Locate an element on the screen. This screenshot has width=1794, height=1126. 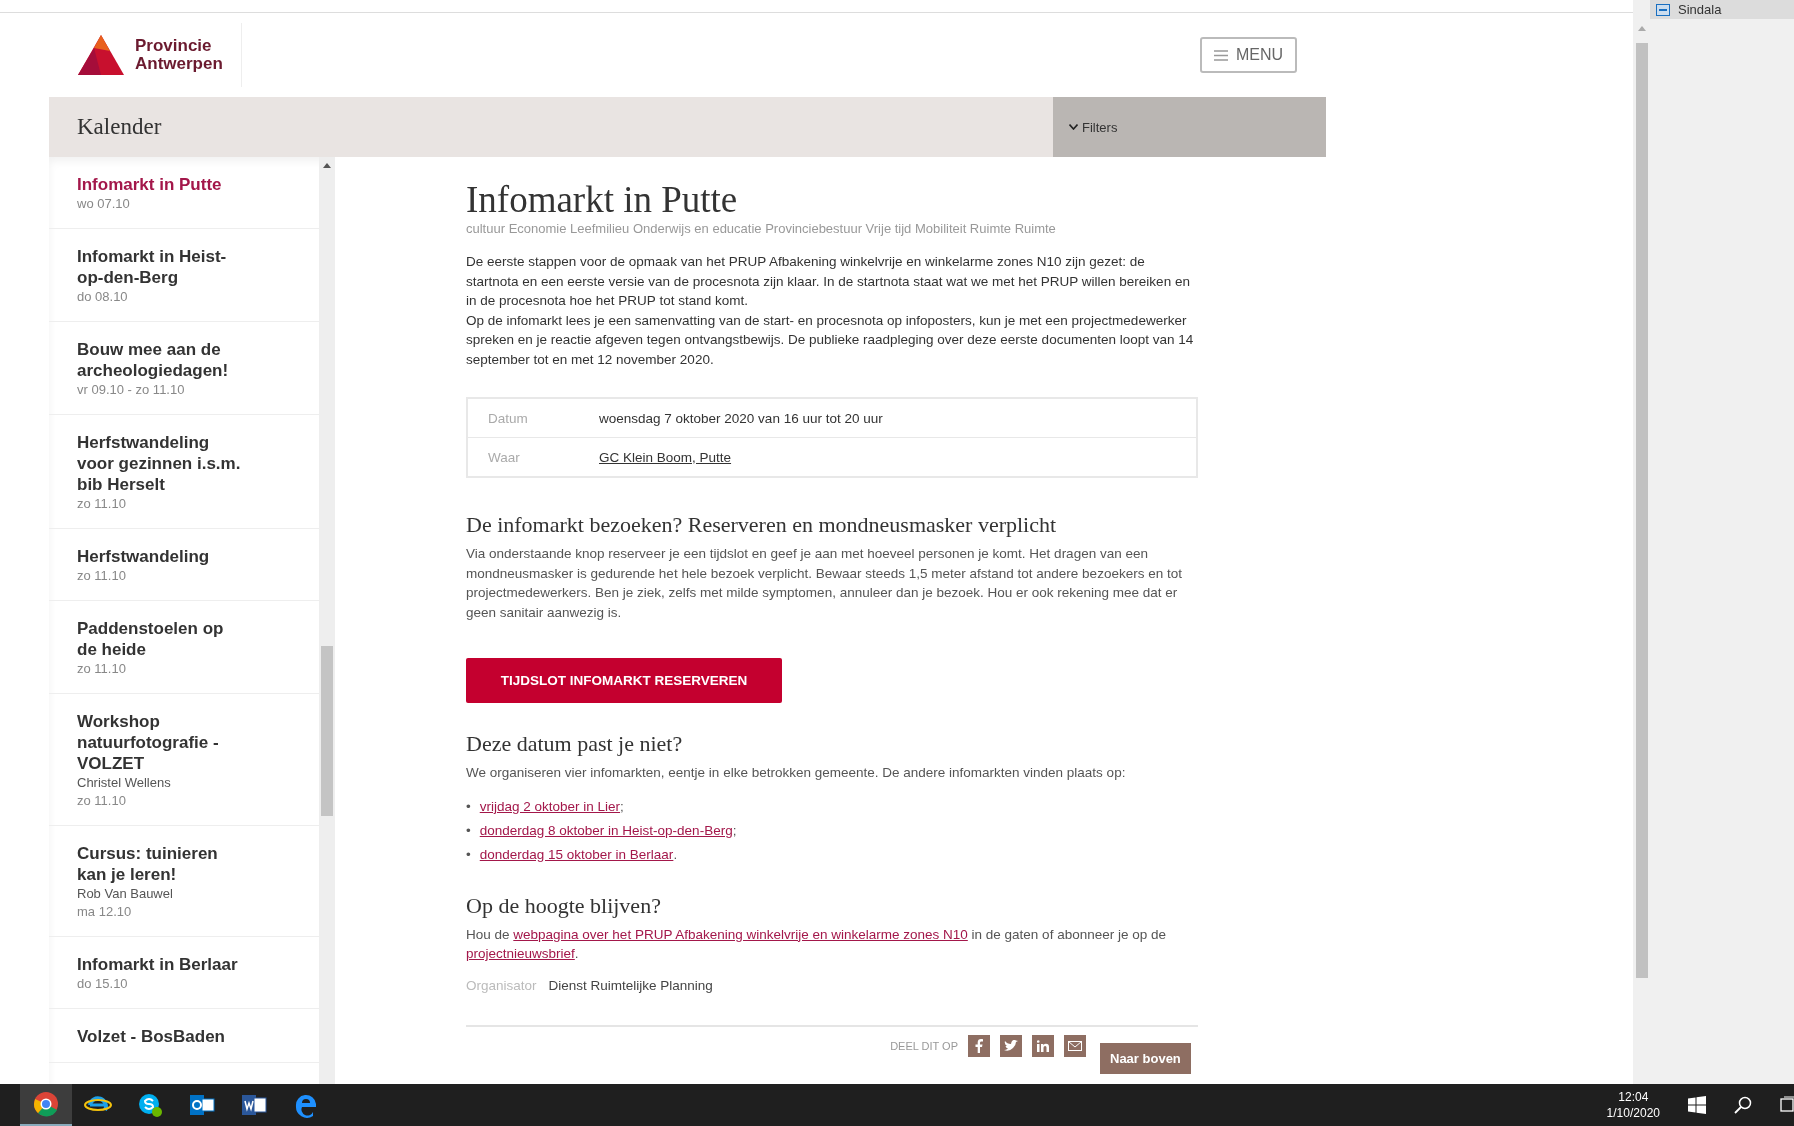
date-link: donderdag 15 oktober in Berlaar is located at coordinates (576, 854).